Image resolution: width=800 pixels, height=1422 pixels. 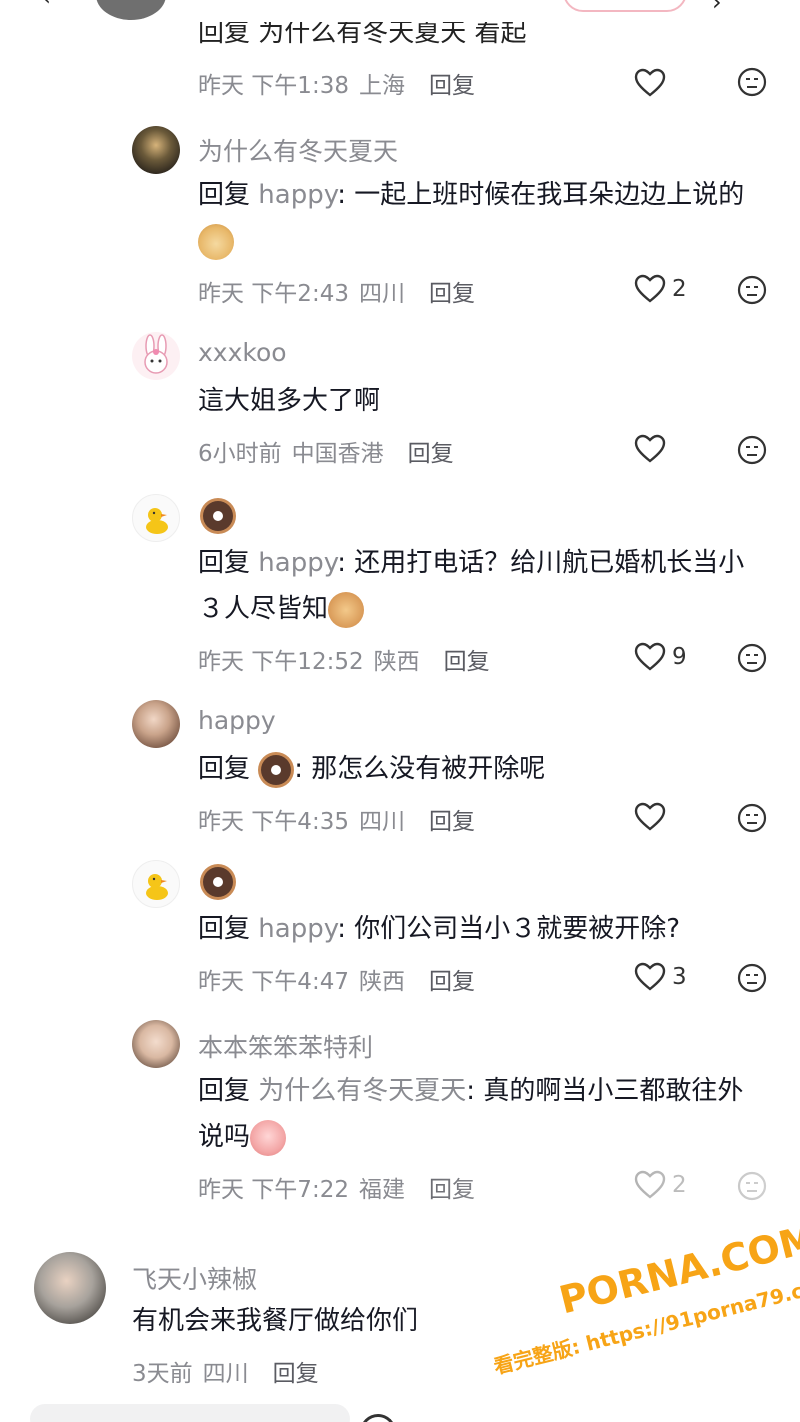 I want to click on comment-text: 回复 happy: 你们公司当小３就要被开除?, so click(x=439, y=929).